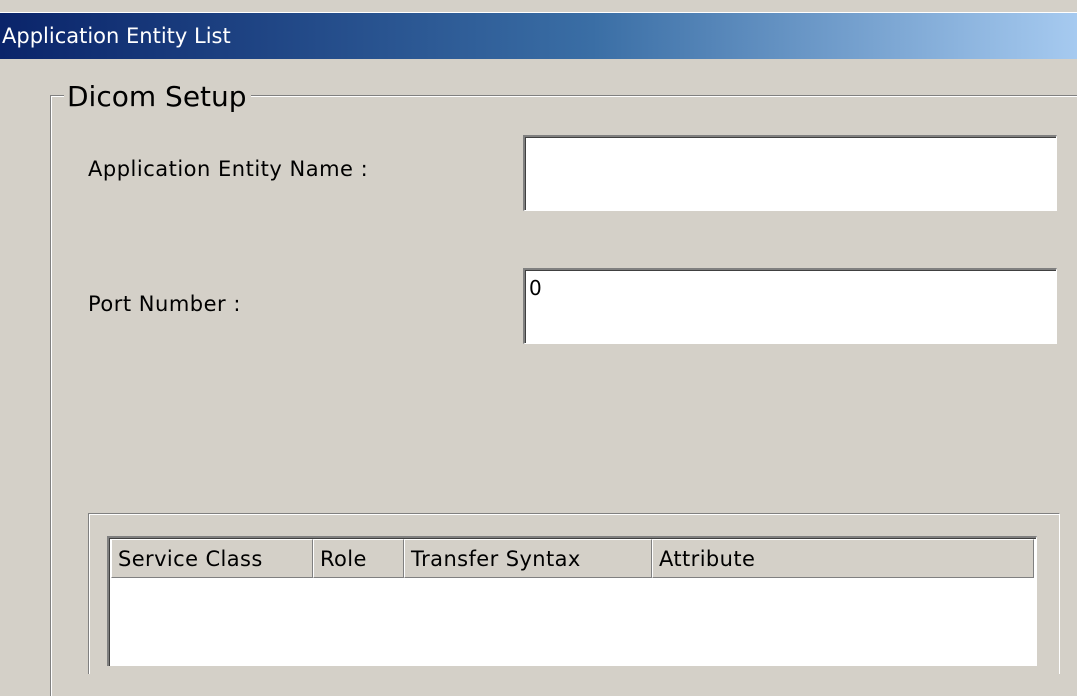  Describe the element at coordinates (790, 306) in the screenshot. I see `port-number-input: 0` at that location.